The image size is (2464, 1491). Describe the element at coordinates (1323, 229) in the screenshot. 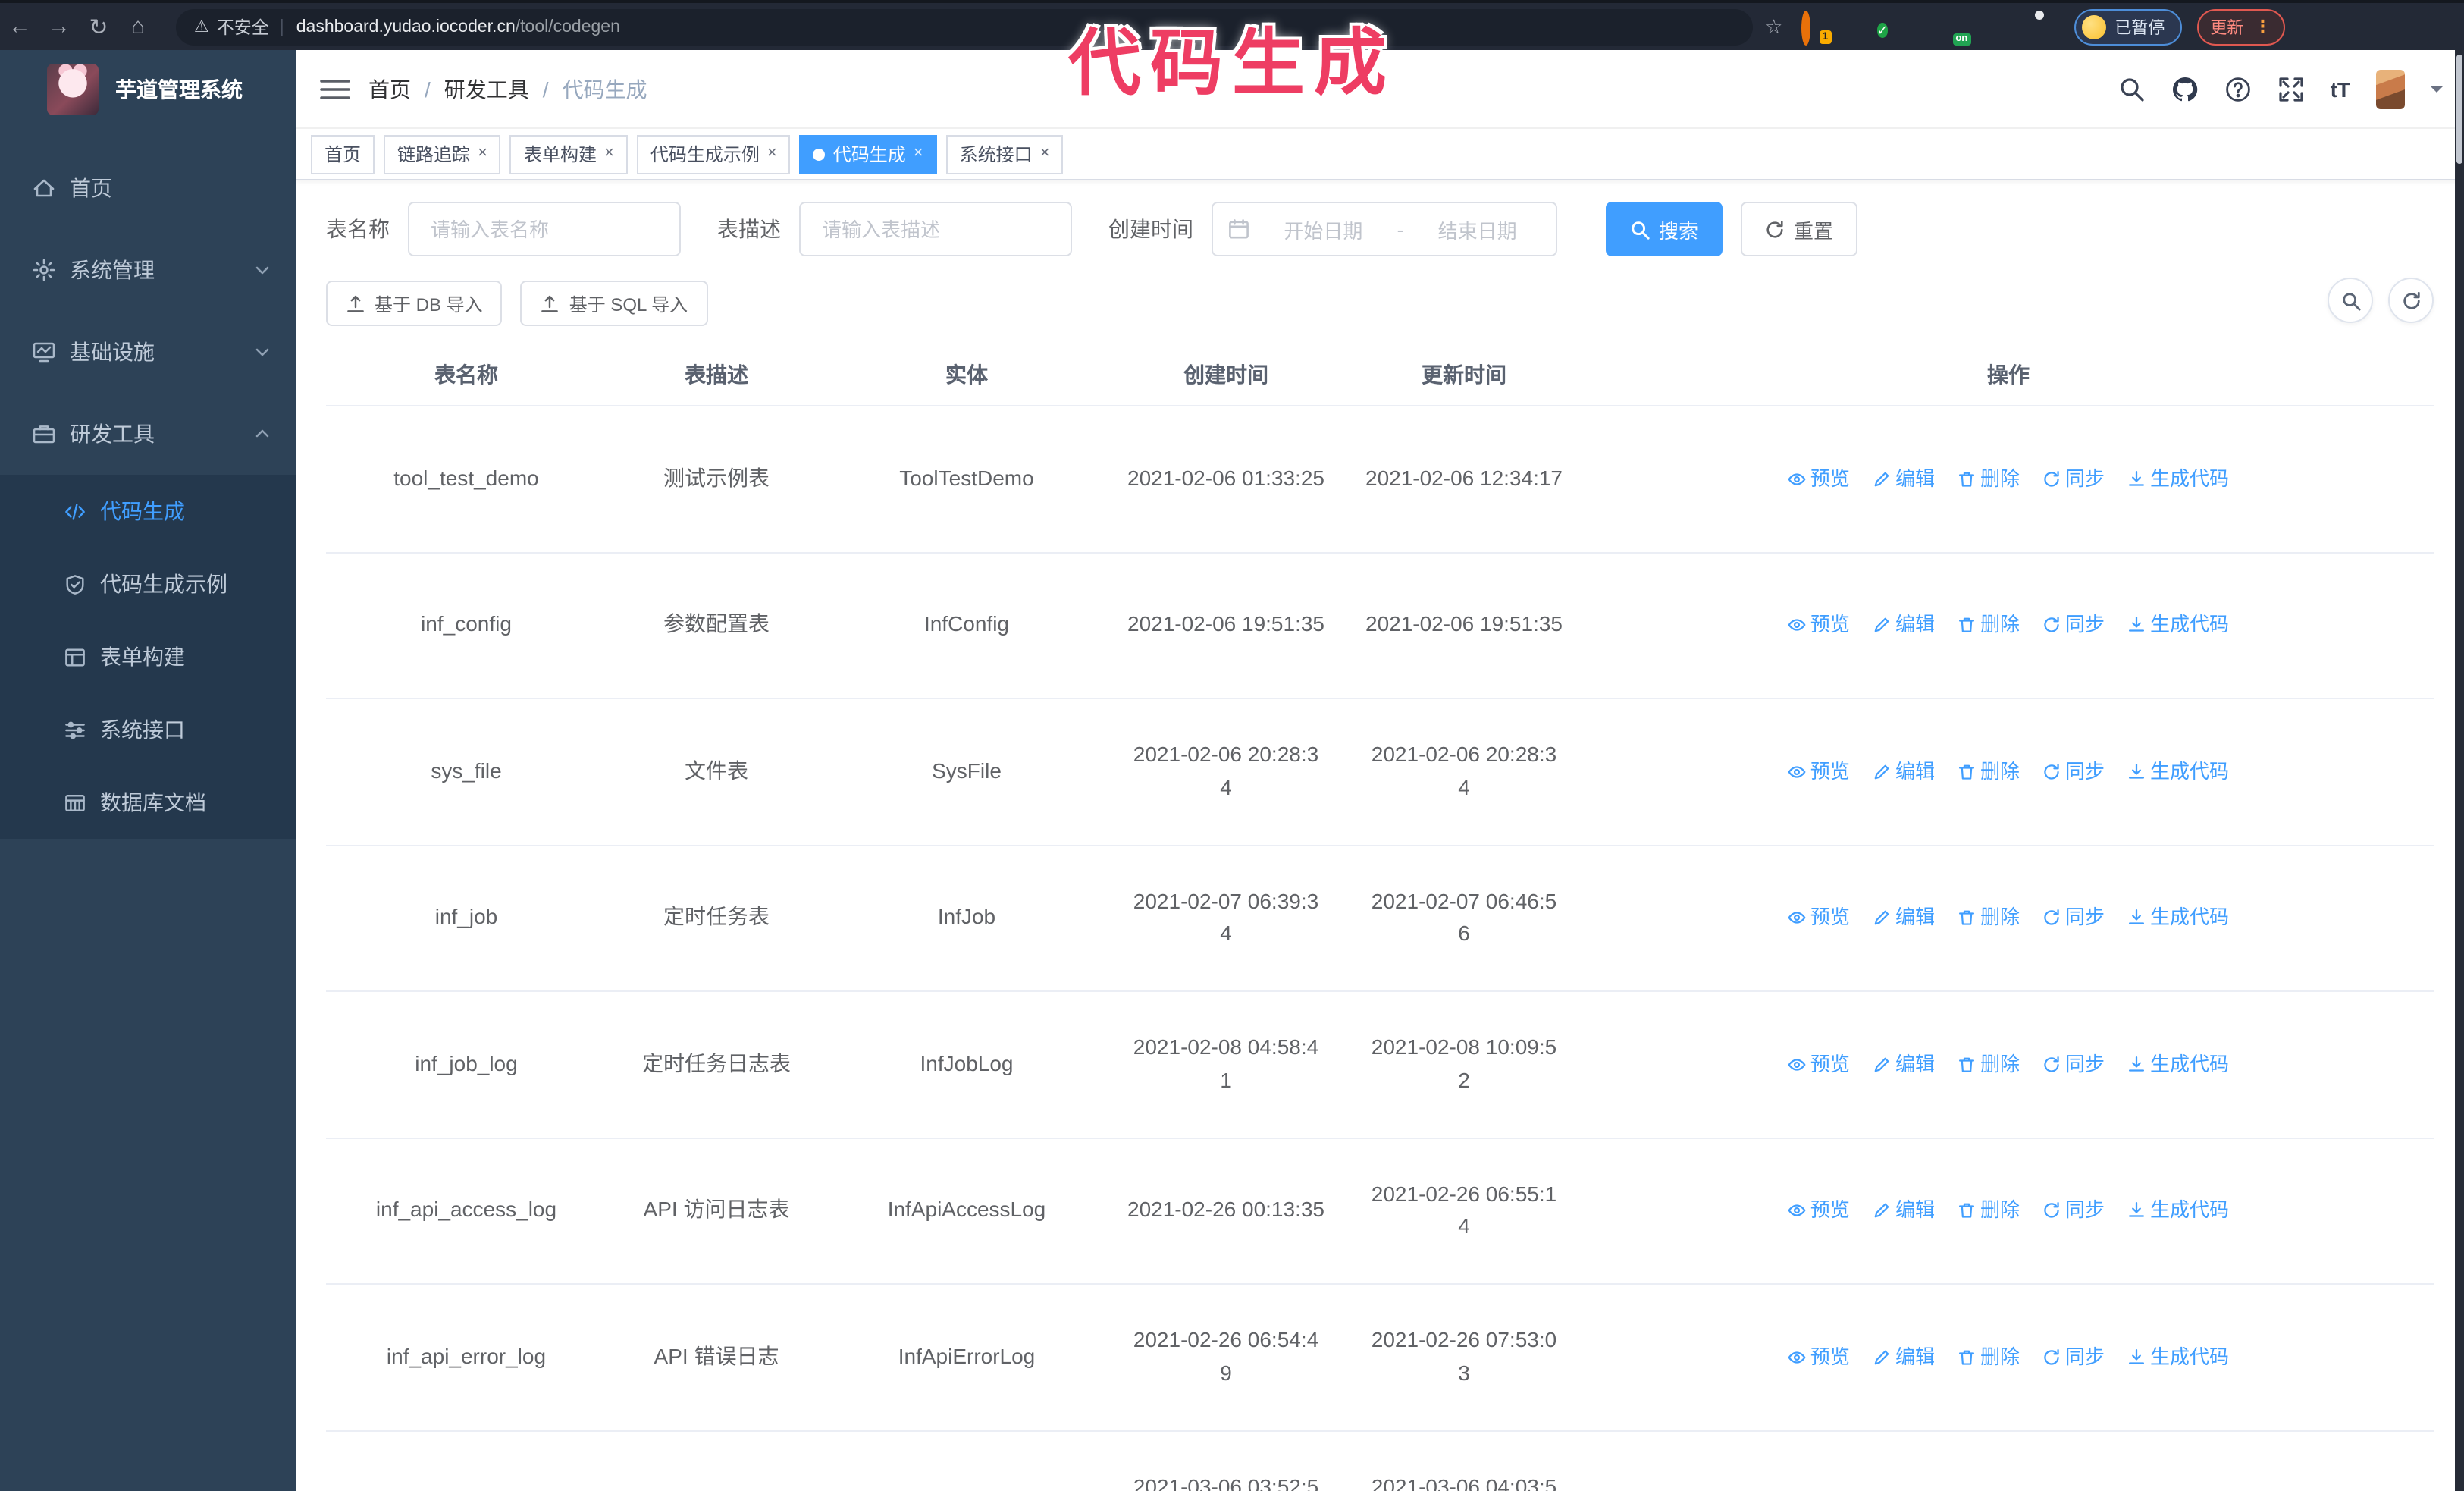

I see `start-date-placeholder: 开始日期` at that location.